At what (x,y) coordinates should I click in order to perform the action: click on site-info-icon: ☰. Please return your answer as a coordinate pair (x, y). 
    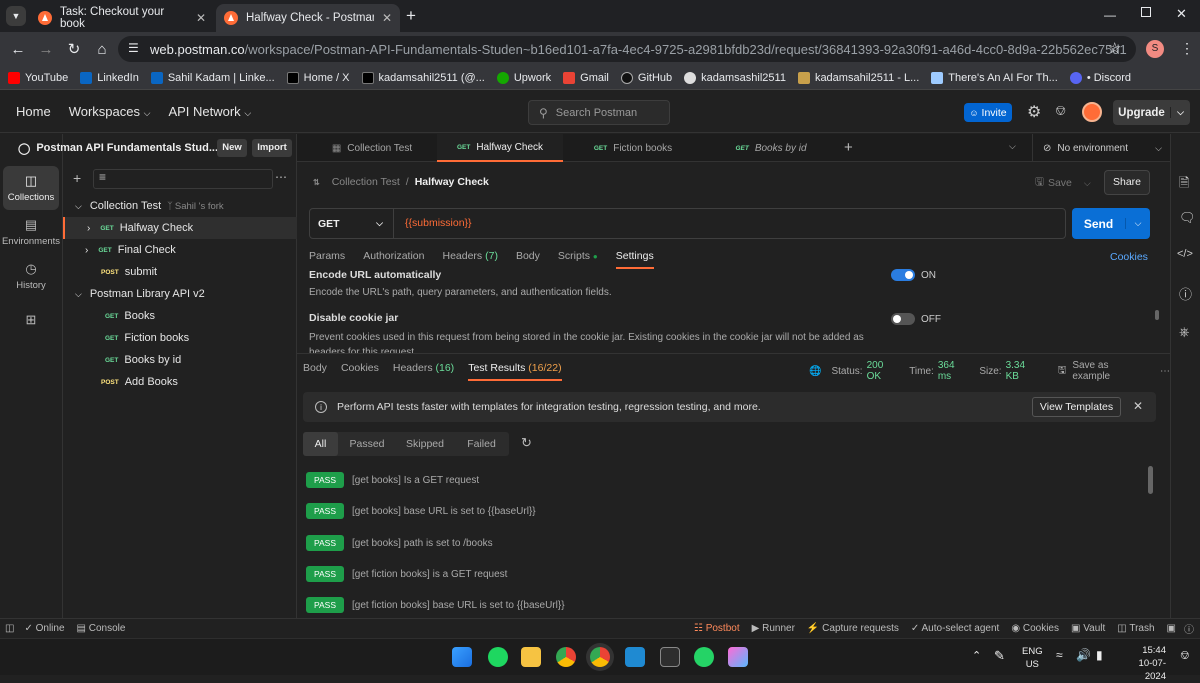
    Looking at the image, I should click on (133, 48).